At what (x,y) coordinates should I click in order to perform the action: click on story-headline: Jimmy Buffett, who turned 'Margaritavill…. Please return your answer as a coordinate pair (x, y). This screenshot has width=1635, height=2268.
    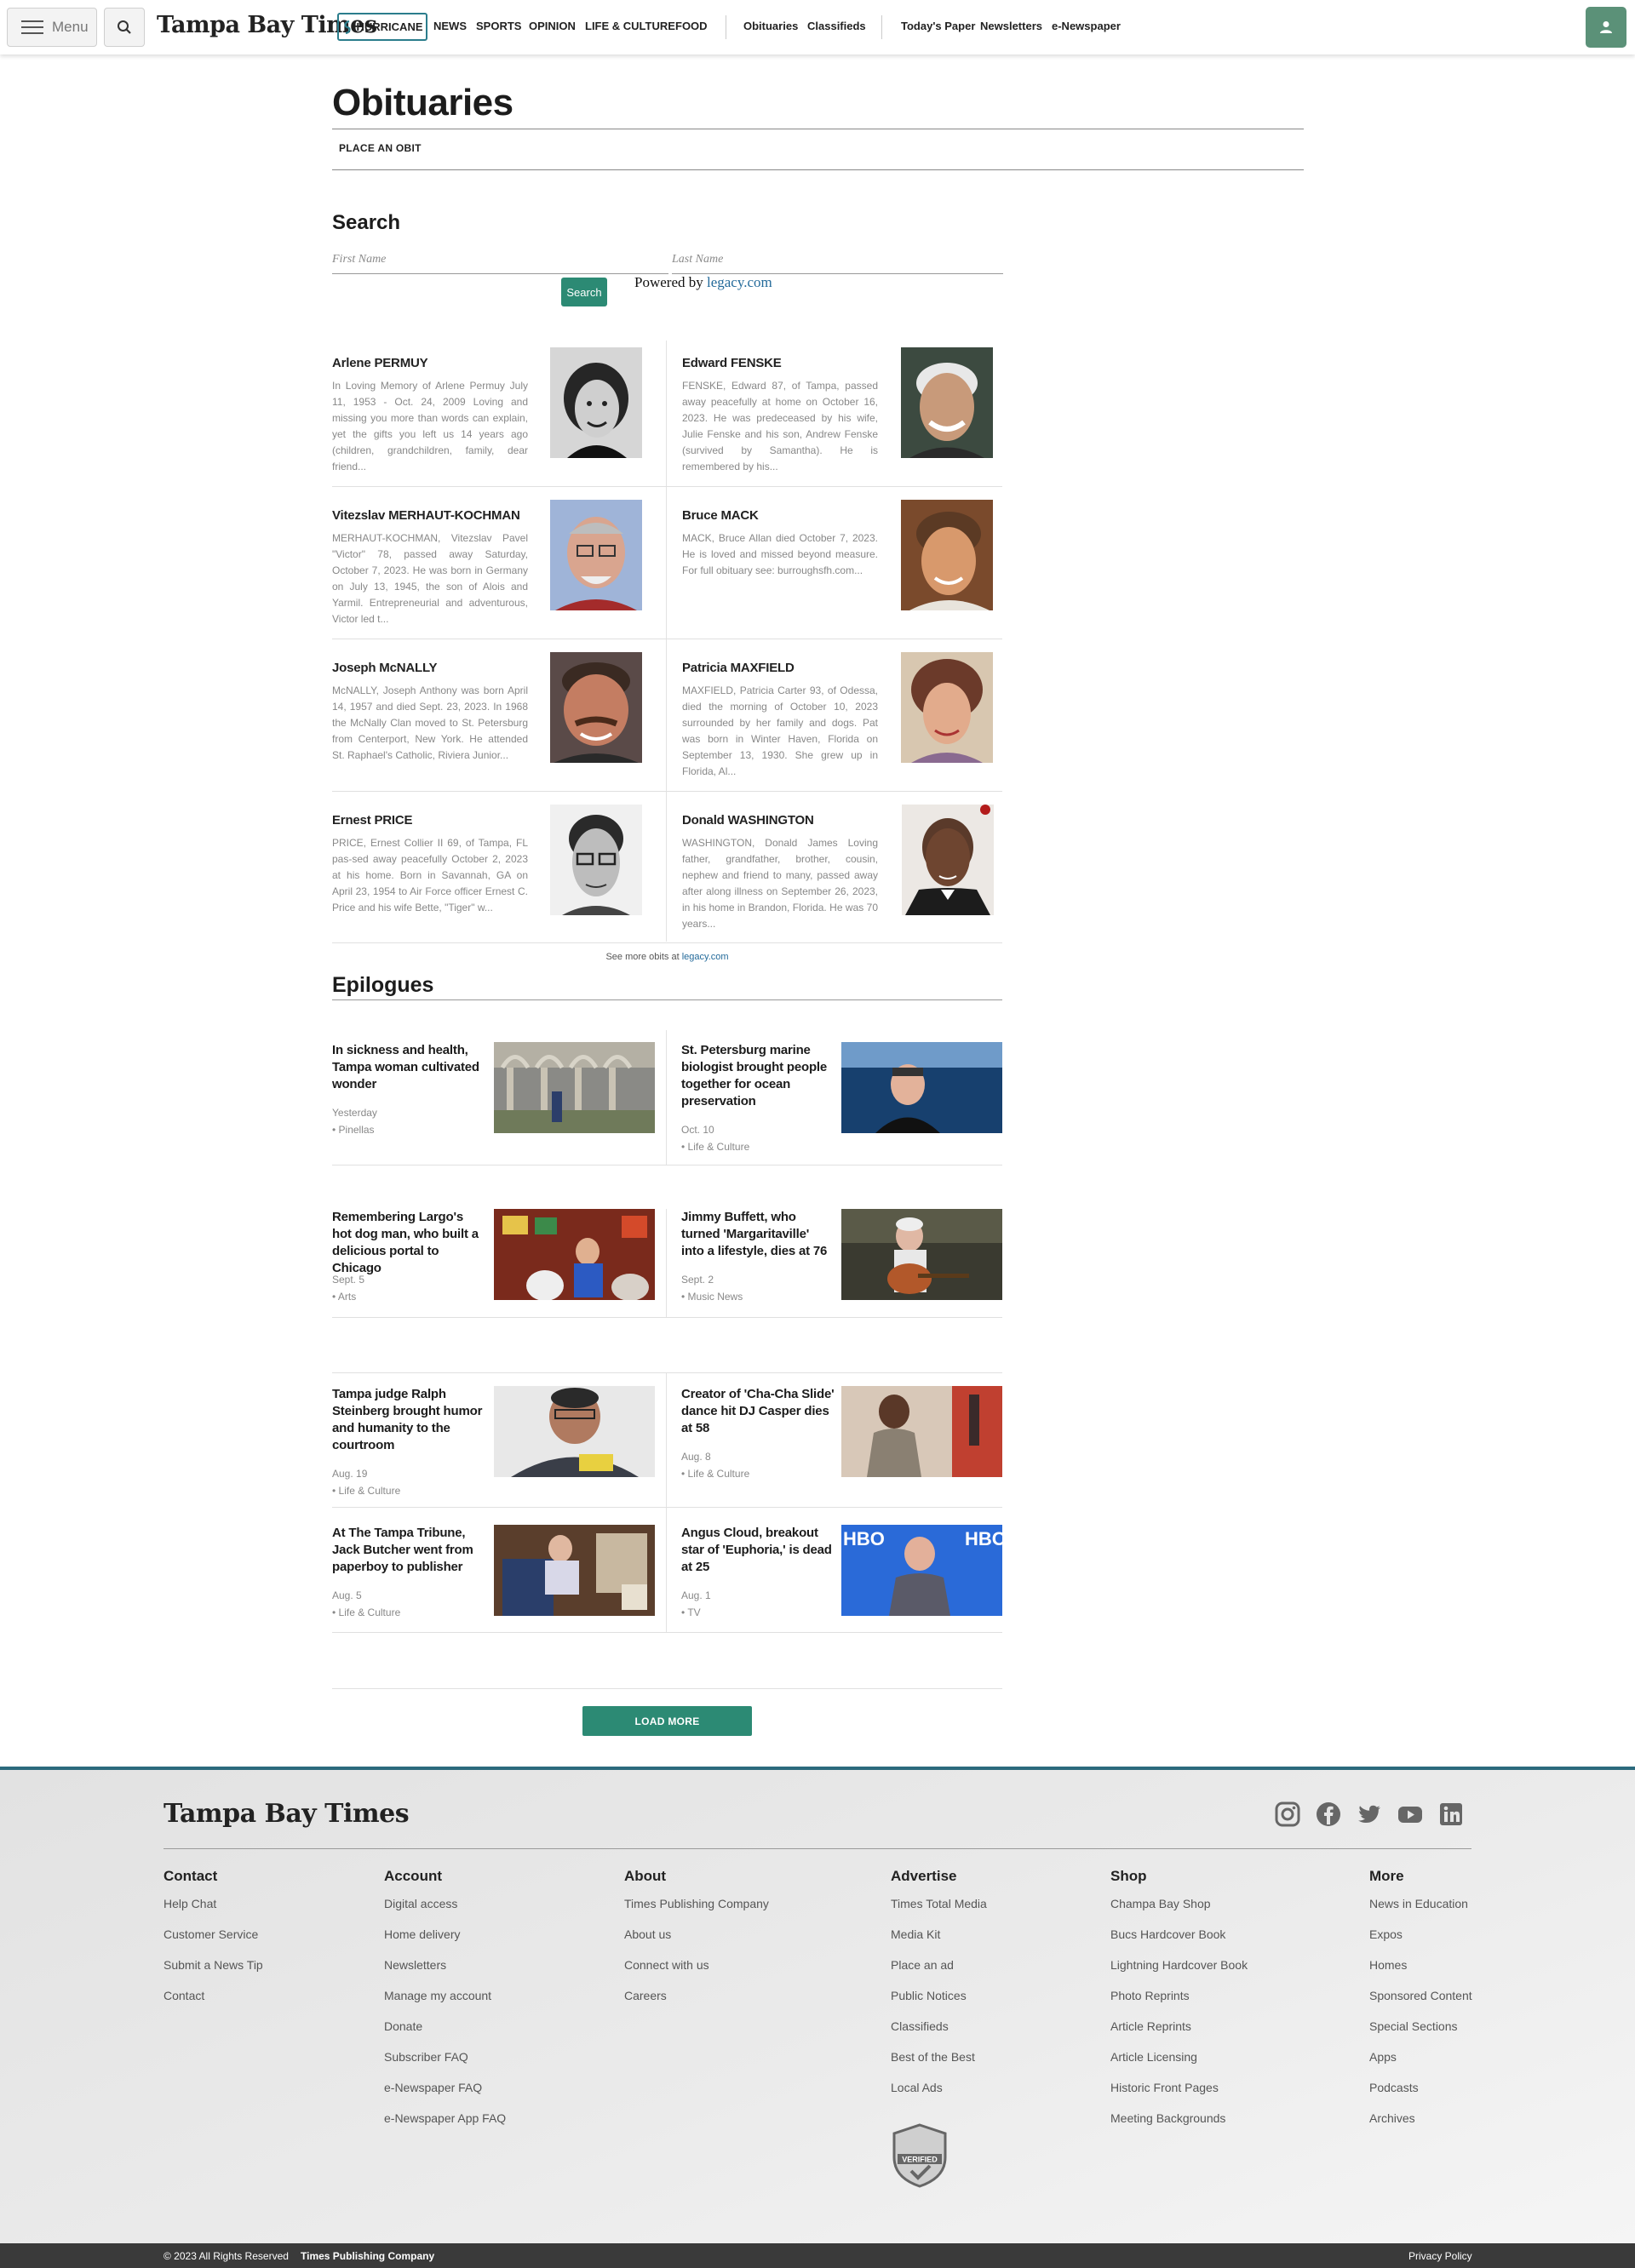
    Looking at the image, I should click on (758, 1234).